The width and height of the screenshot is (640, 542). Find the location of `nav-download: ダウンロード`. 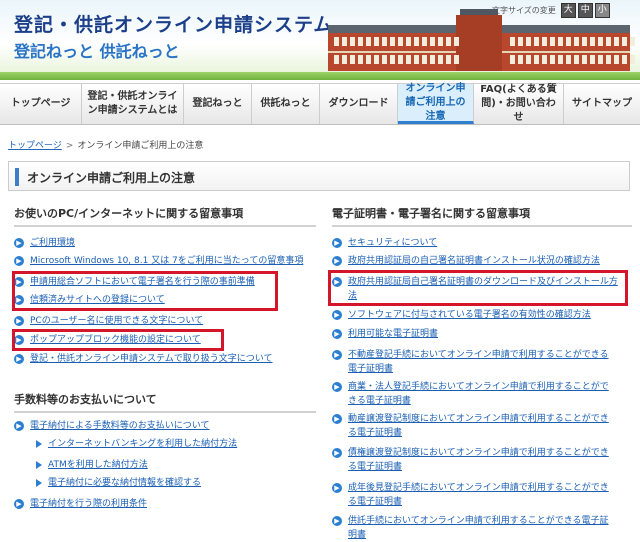

nav-download: ダウンロード is located at coordinates (359, 104).